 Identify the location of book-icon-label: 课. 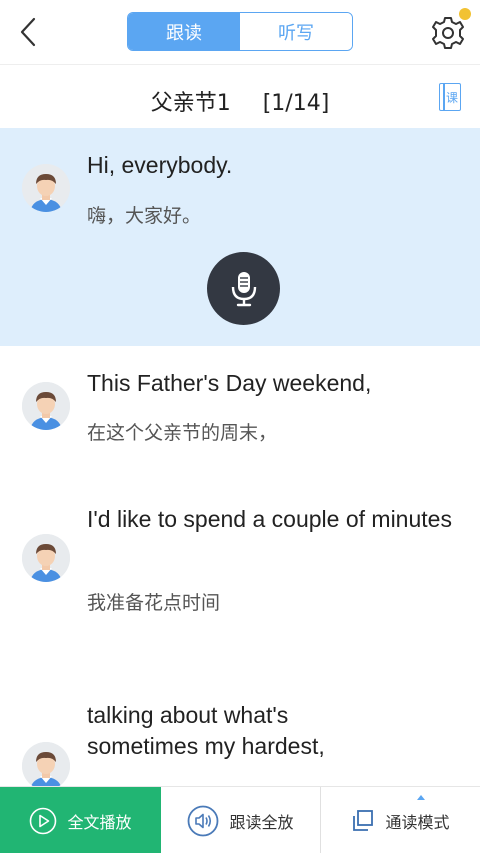
(451, 97).